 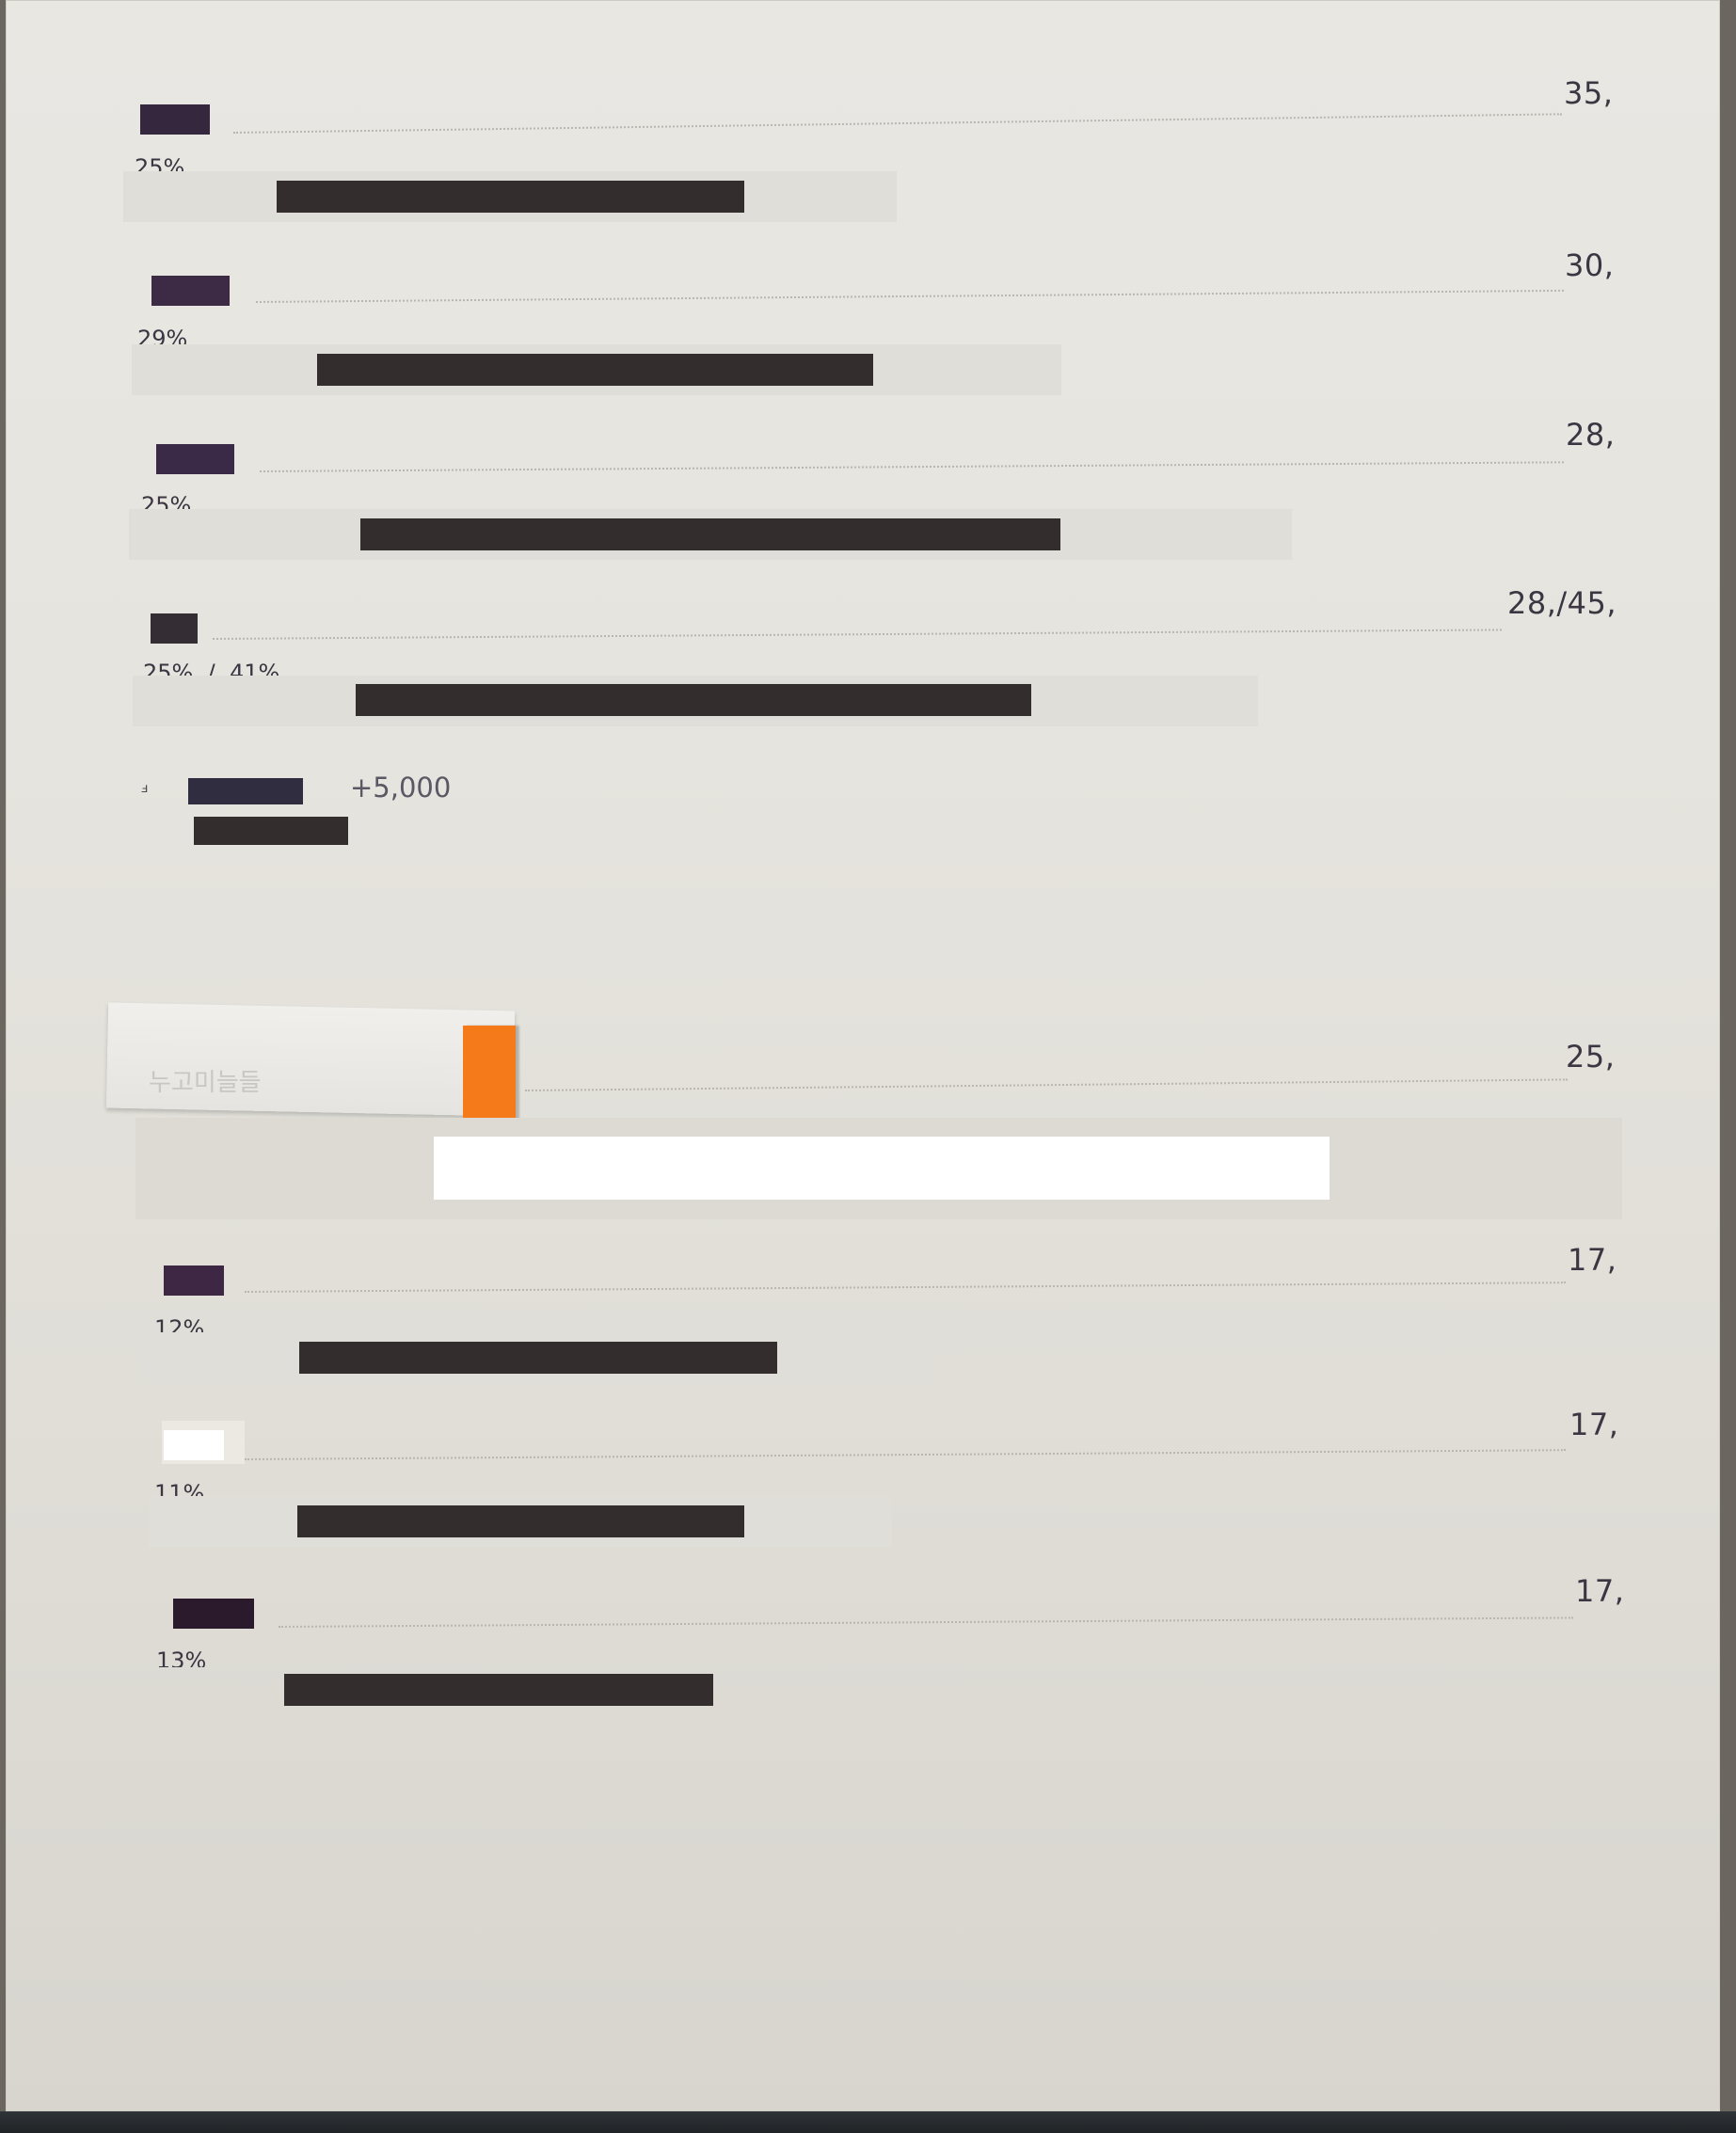 What do you see at coordinates (1591, 1057) in the screenshot?
I see `entry-value: 25,` at bounding box center [1591, 1057].